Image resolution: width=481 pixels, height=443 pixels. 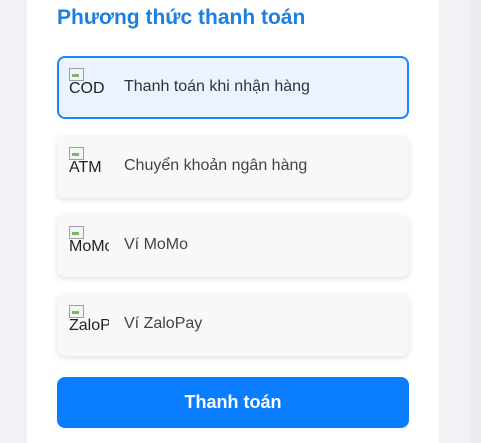 What do you see at coordinates (217, 86) in the screenshot?
I see `payment-method-label: Thanh toán khi nhận hàng` at bounding box center [217, 86].